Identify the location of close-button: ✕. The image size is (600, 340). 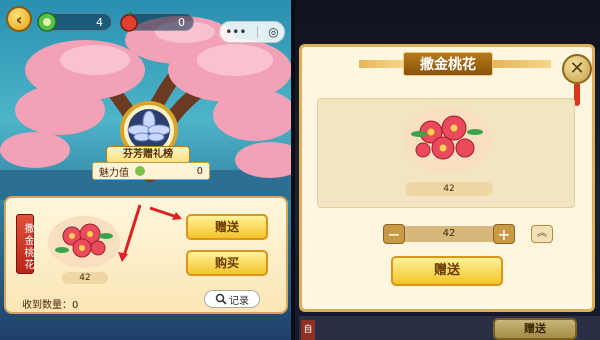
(577, 69).